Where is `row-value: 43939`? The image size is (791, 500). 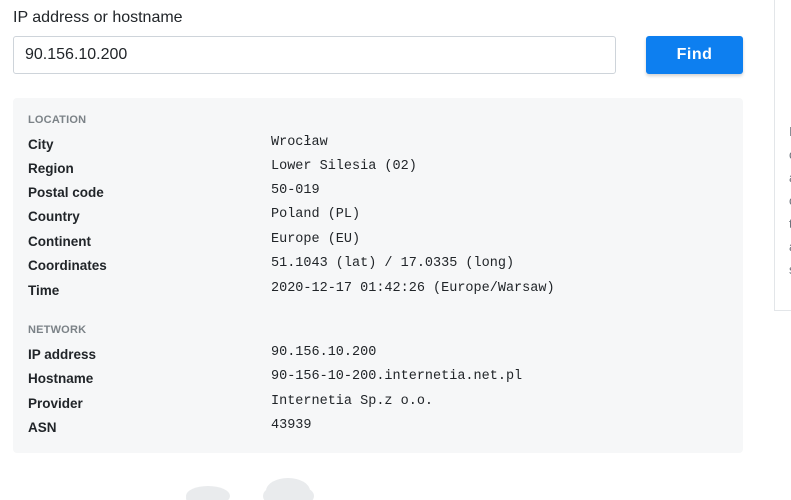
row-value: 43939 is located at coordinates (291, 425).